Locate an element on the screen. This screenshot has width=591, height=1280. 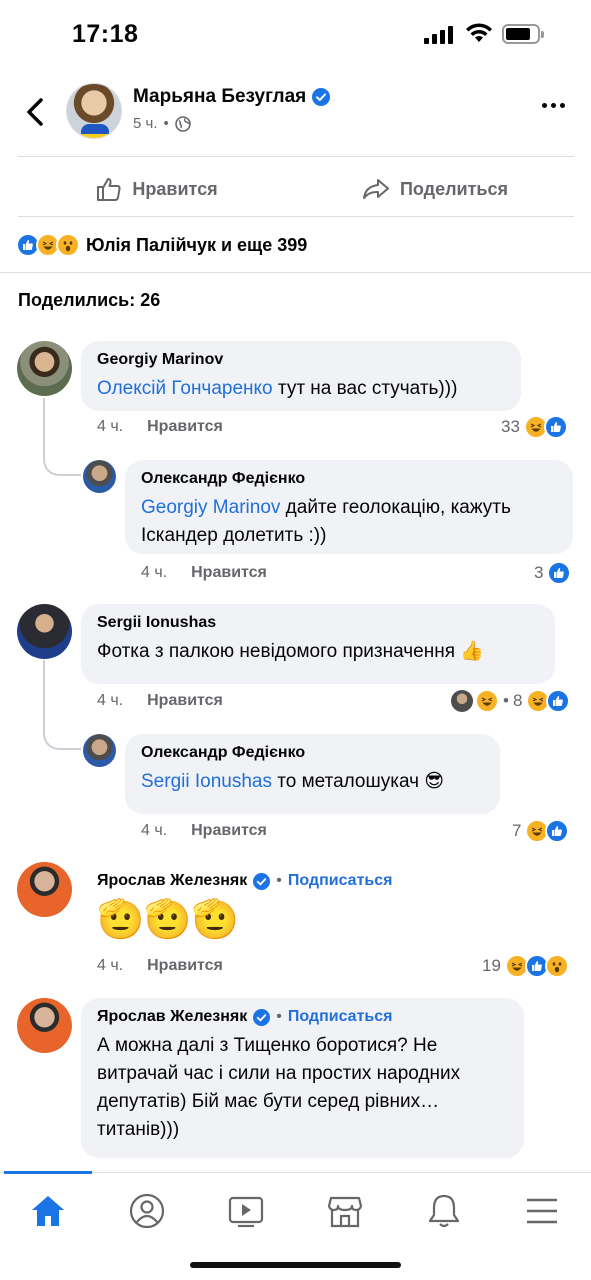
like-label: Нравится is located at coordinates (175, 188).